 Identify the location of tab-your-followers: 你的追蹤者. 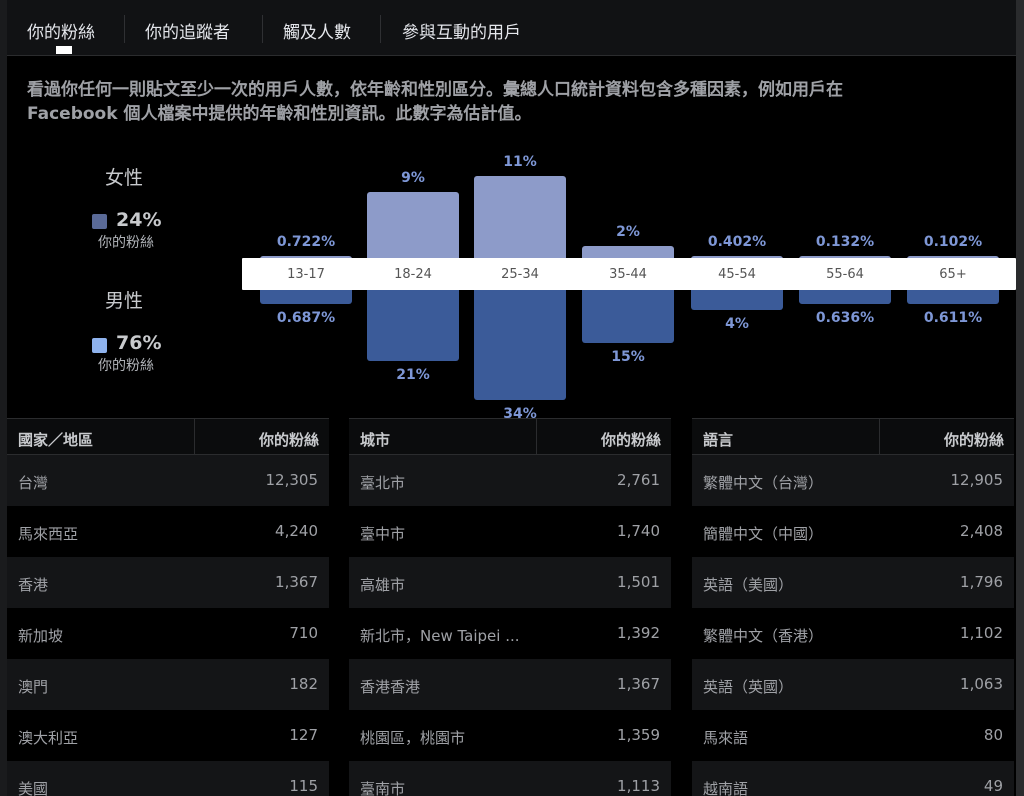
(187, 30).